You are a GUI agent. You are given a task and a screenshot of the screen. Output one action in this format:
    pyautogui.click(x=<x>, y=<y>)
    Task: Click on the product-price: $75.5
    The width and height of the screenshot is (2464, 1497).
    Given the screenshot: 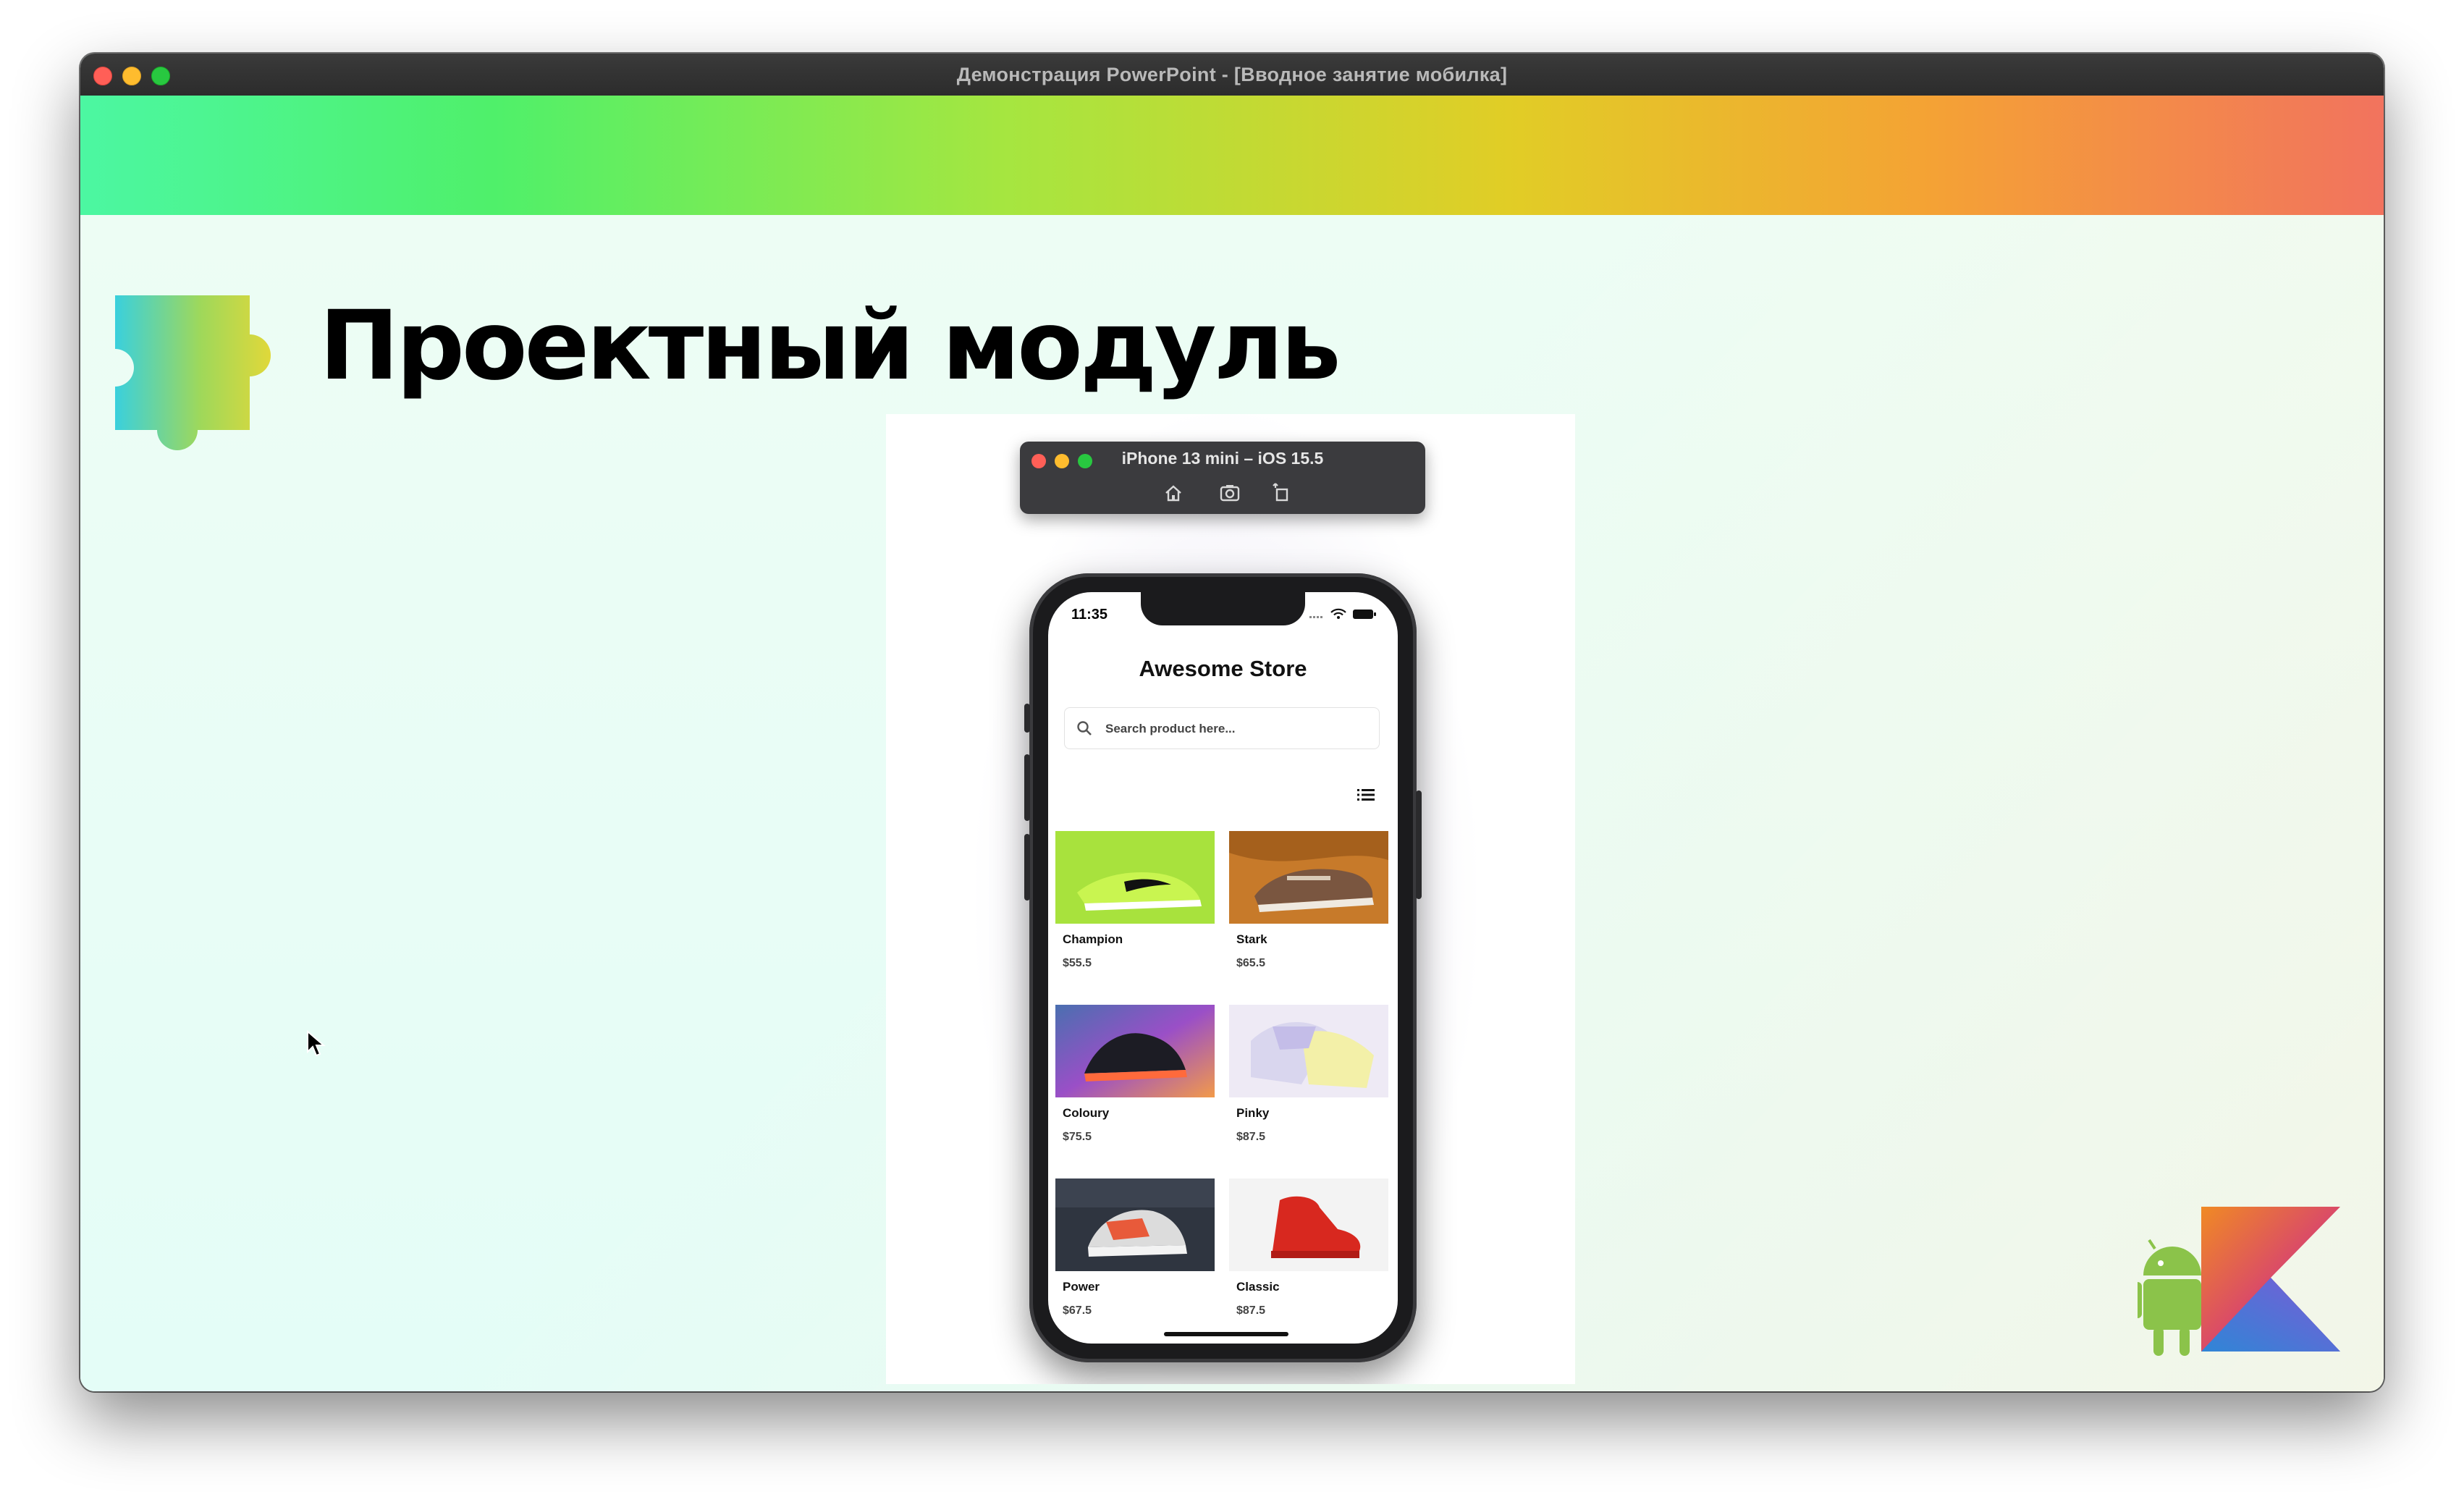 What is the action you would take?
    pyautogui.click(x=1077, y=1137)
    